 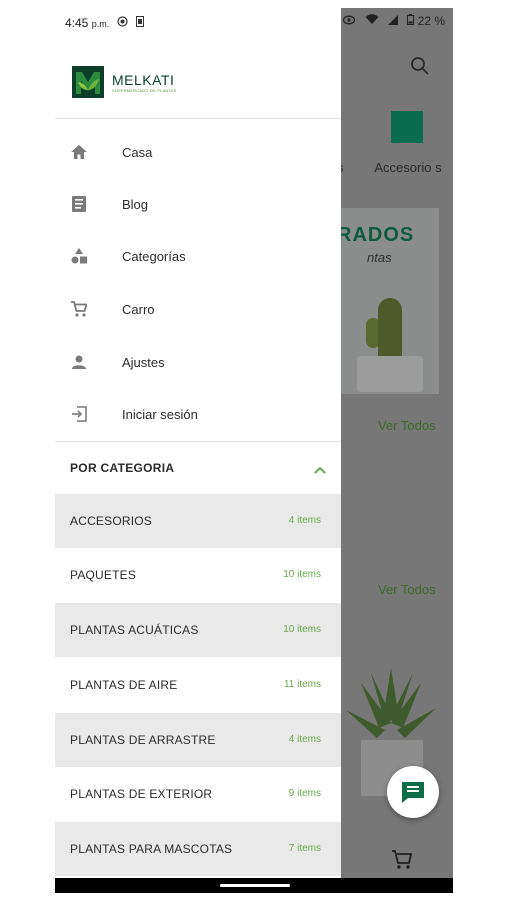 What do you see at coordinates (138, 309) in the screenshot?
I see `menu-item-label: Carro` at bounding box center [138, 309].